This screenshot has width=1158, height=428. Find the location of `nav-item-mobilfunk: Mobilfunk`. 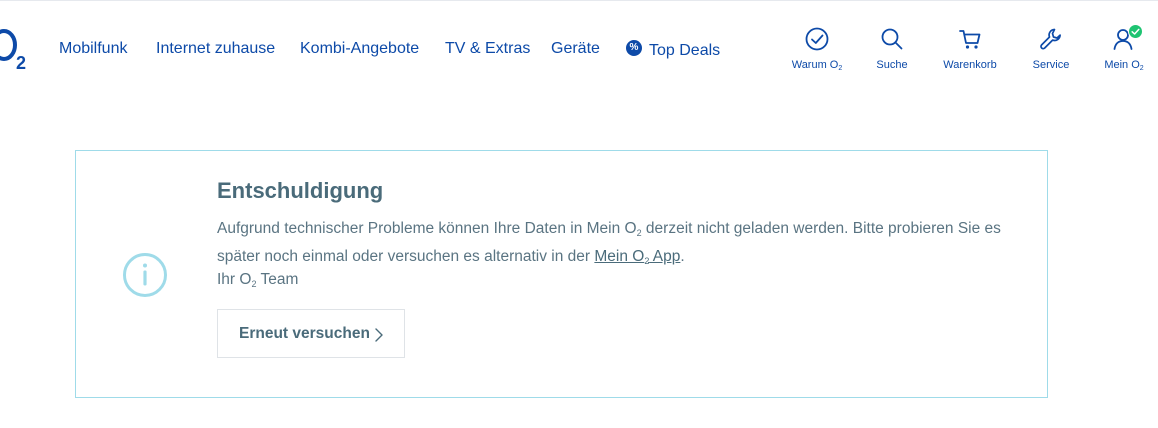

nav-item-mobilfunk: Mobilfunk is located at coordinates (93, 49).